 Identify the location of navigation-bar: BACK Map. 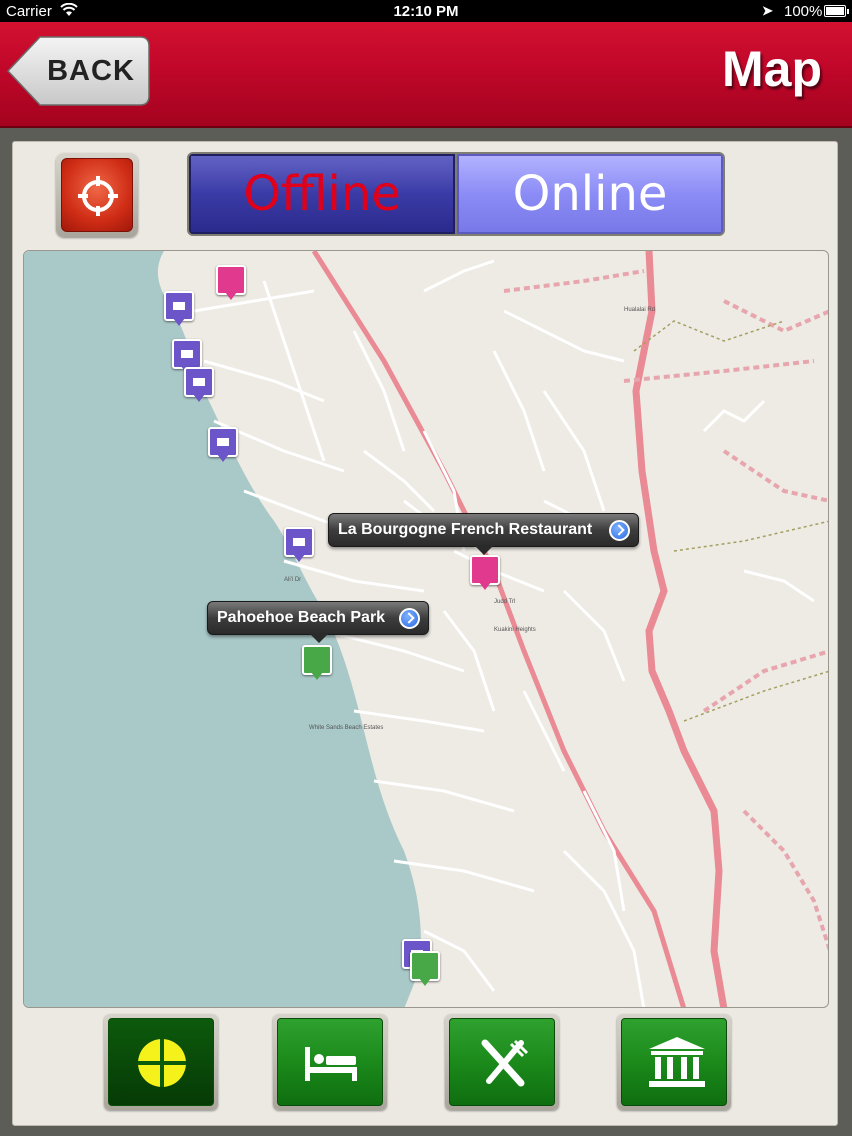
(426, 75).